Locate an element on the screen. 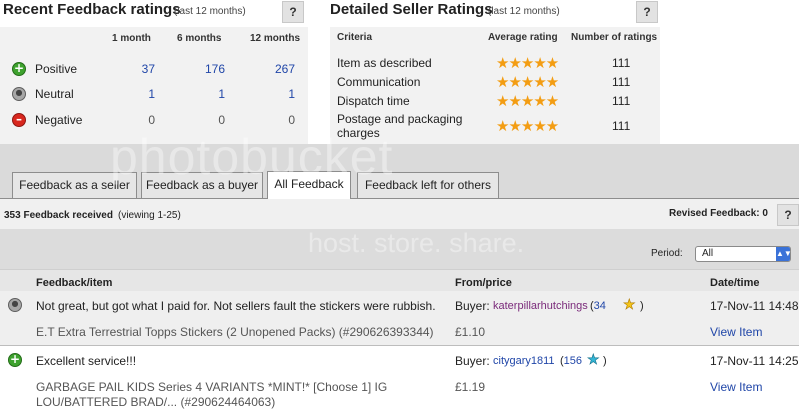 Image resolution: width=799 pixels, height=418 pixels. buyer-score: (156 is located at coordinates (571, 361).